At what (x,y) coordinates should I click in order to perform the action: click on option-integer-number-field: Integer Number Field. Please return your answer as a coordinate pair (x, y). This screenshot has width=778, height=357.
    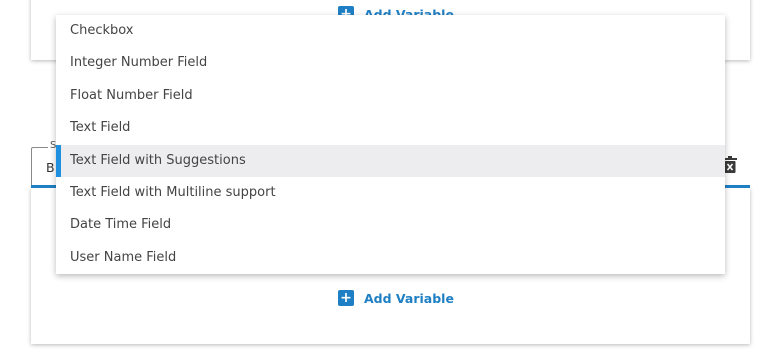
    Looking at the image, I should click on (390, 63).